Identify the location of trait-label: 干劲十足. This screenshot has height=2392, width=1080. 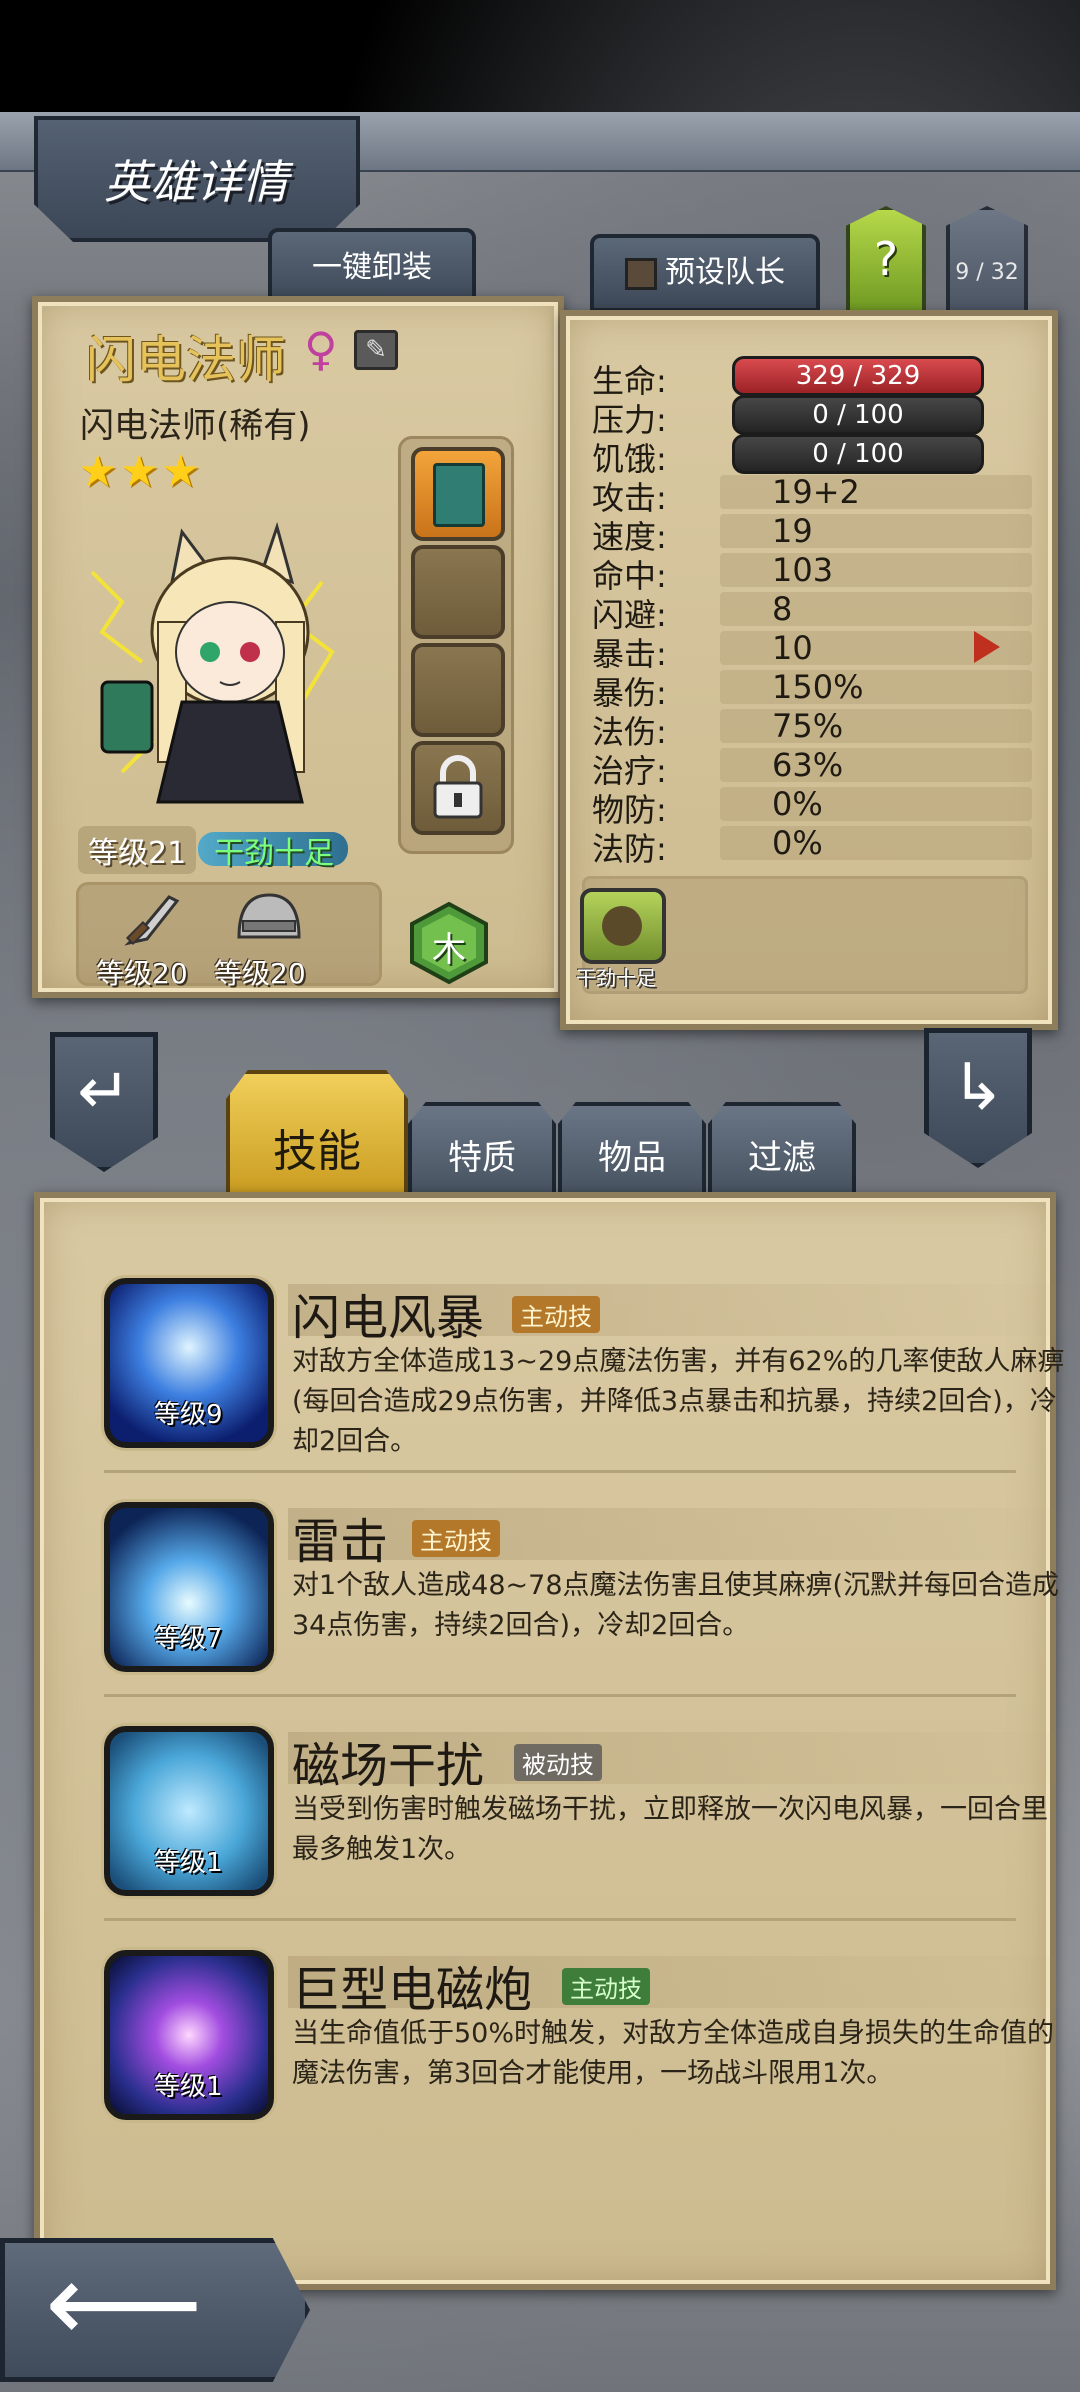
(616, 978).